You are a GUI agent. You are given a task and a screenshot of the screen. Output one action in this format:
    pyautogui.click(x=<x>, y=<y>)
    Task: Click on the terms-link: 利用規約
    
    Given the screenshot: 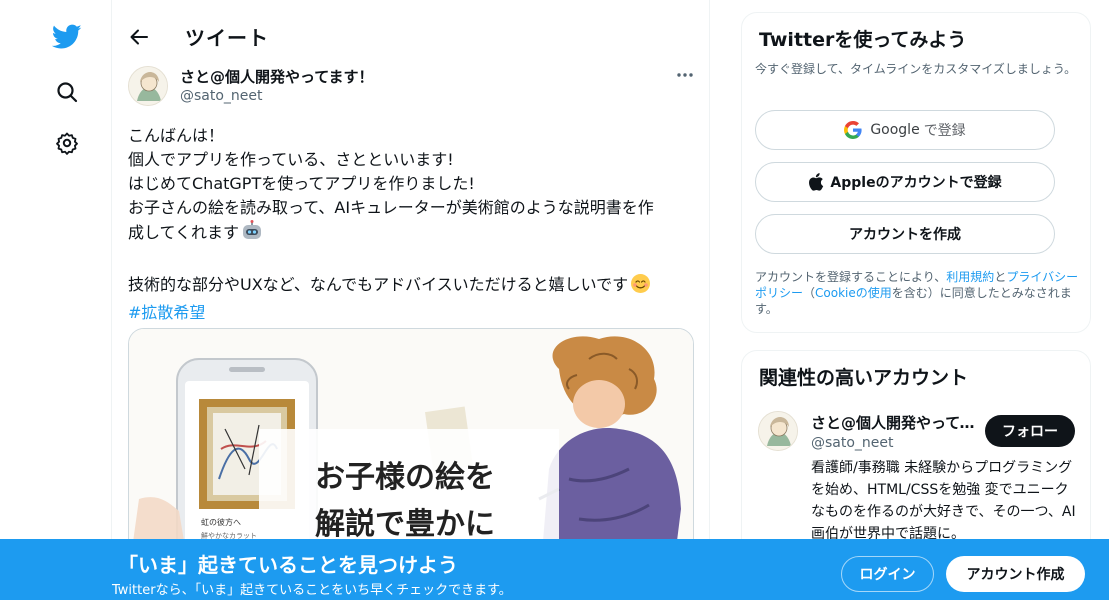 What is the action you would take?
    pyautogui.click(x=970, y=277)
    